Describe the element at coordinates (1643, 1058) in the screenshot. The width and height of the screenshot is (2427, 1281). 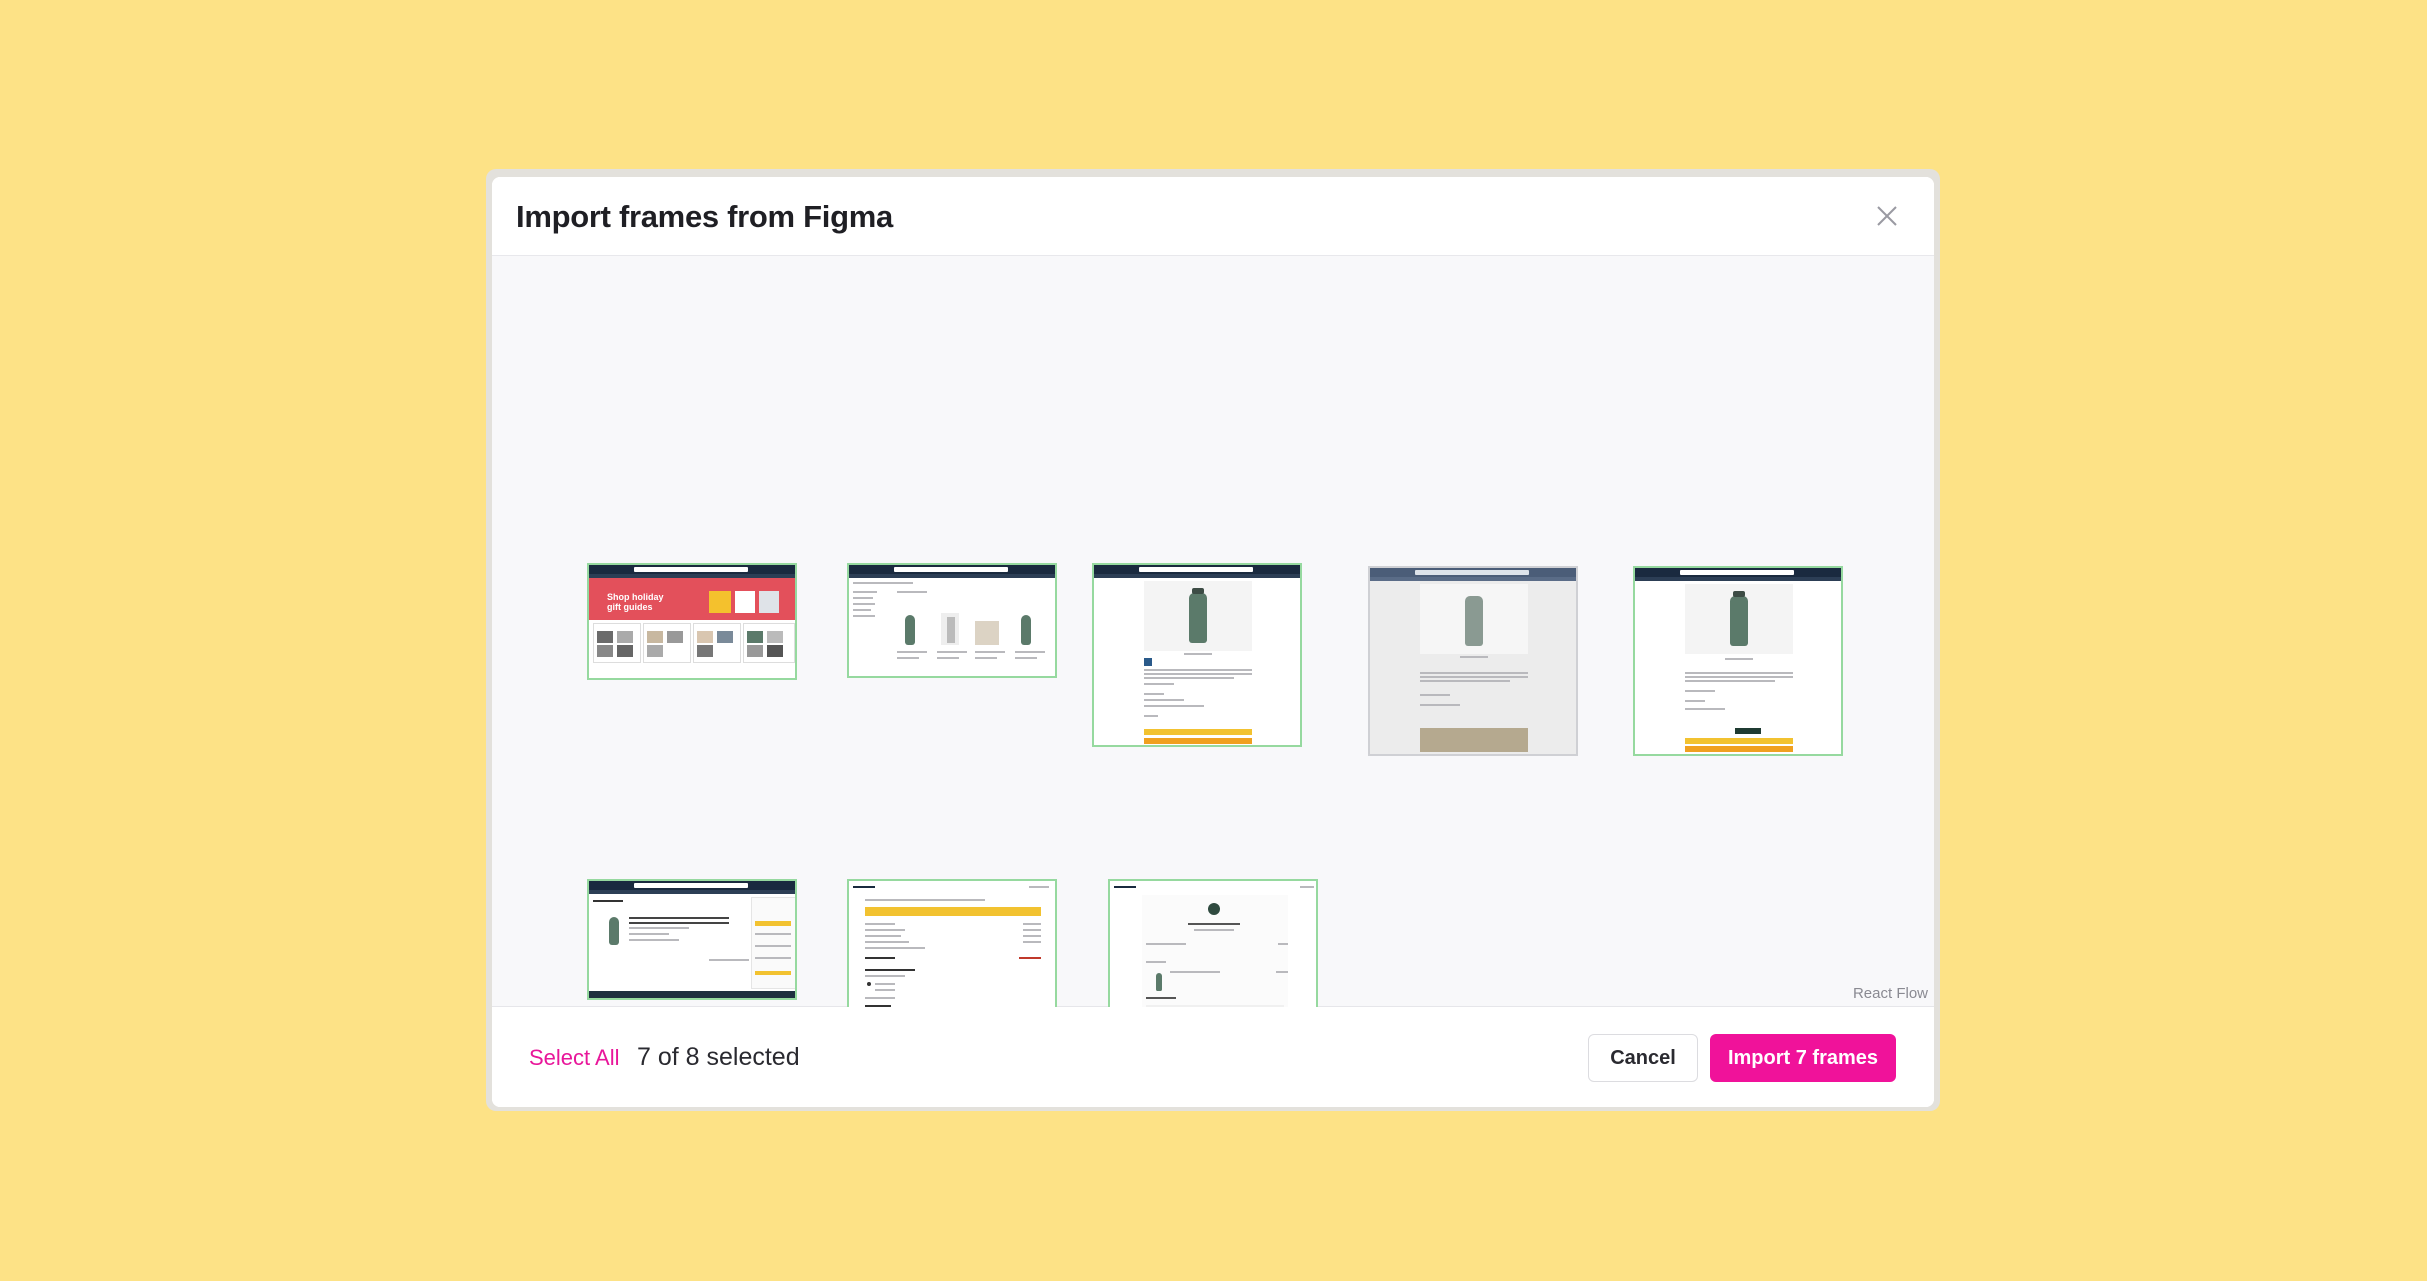
I see `cancel-button: Cancel` at that location.